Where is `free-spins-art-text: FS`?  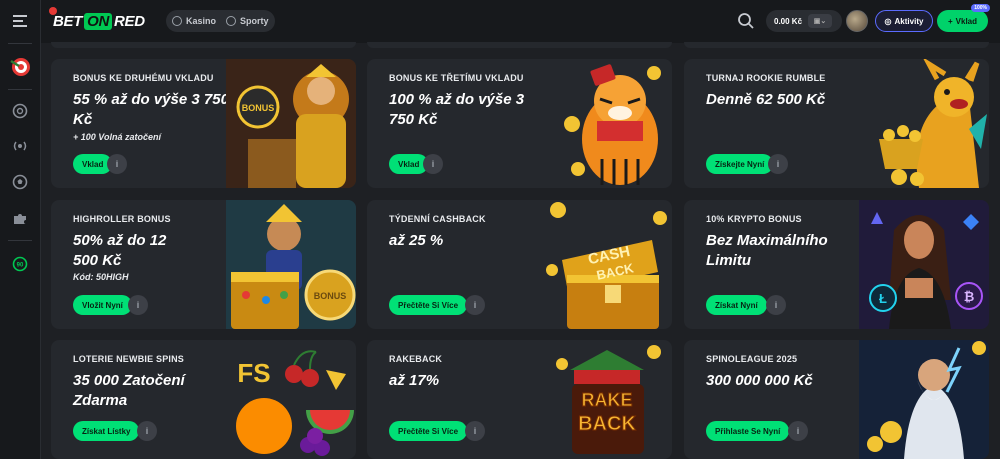
free-spins-art-text: FS is located at coordinates (253, 373).